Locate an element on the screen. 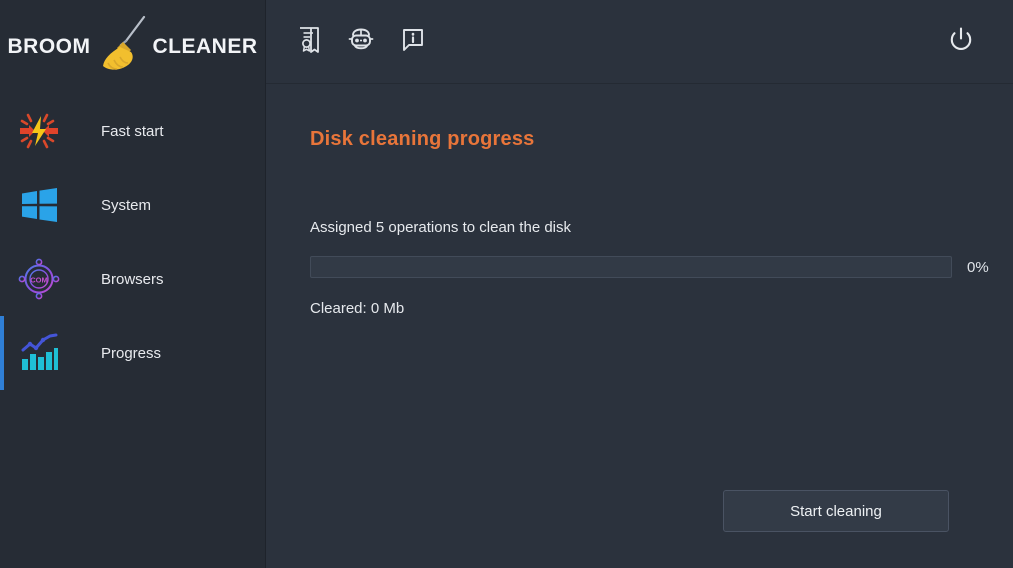 Image resolution: width=1013 pixels, height=568 pixels. info-button is located at coordinates (413, 42).